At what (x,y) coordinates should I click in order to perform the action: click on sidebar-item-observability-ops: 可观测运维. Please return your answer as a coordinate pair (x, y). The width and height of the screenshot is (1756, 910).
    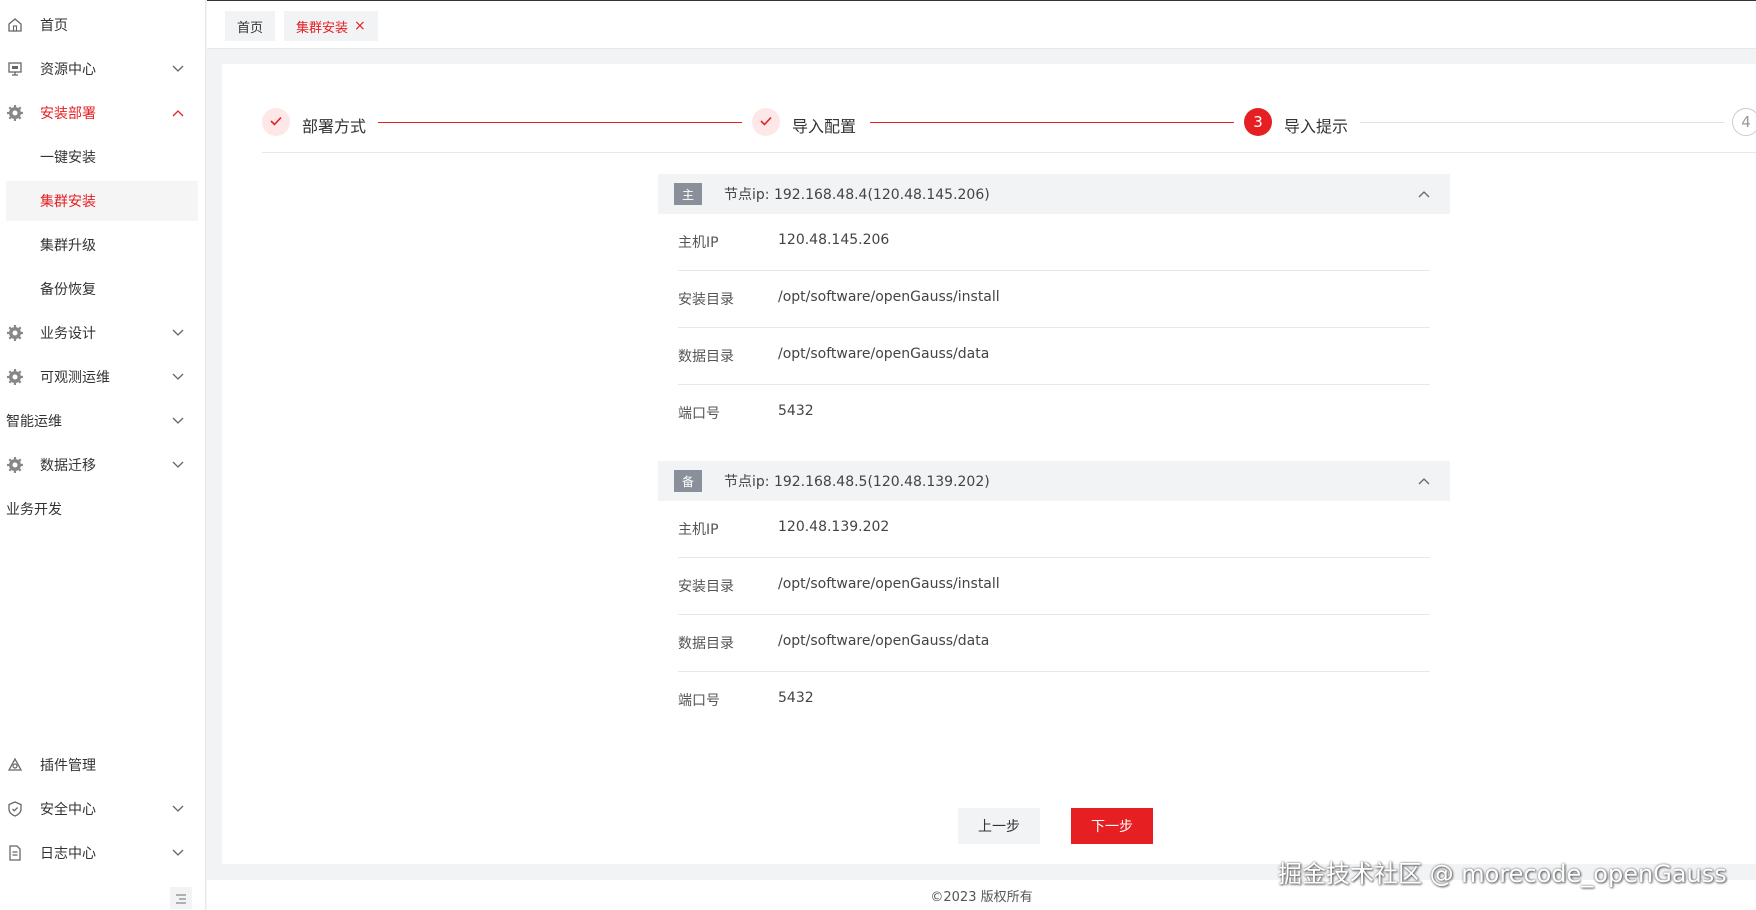
    Looking at the image, I should click on (103, 377).